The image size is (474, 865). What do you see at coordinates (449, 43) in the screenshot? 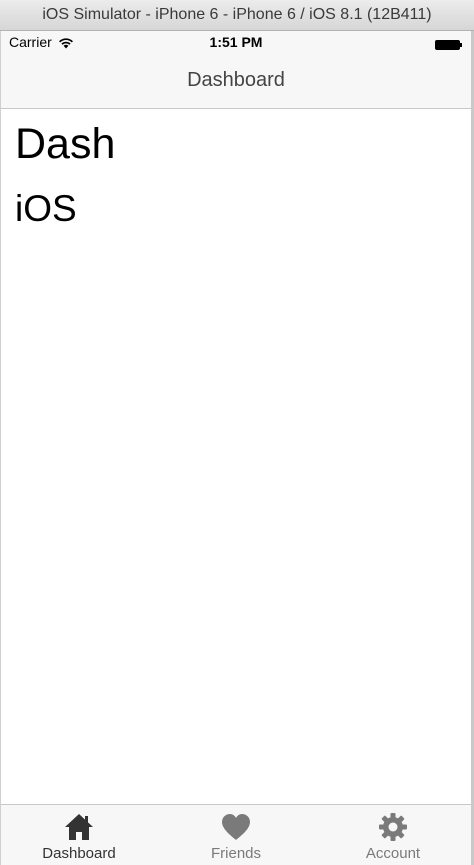
I see `battery-icon` at bounding box center [449, 43].